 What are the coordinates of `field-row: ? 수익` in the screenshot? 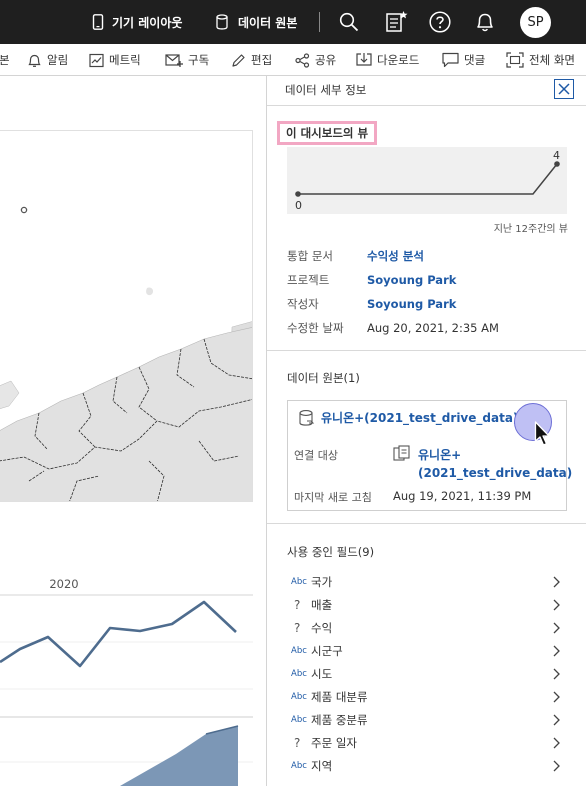 It's located at (426, 628).